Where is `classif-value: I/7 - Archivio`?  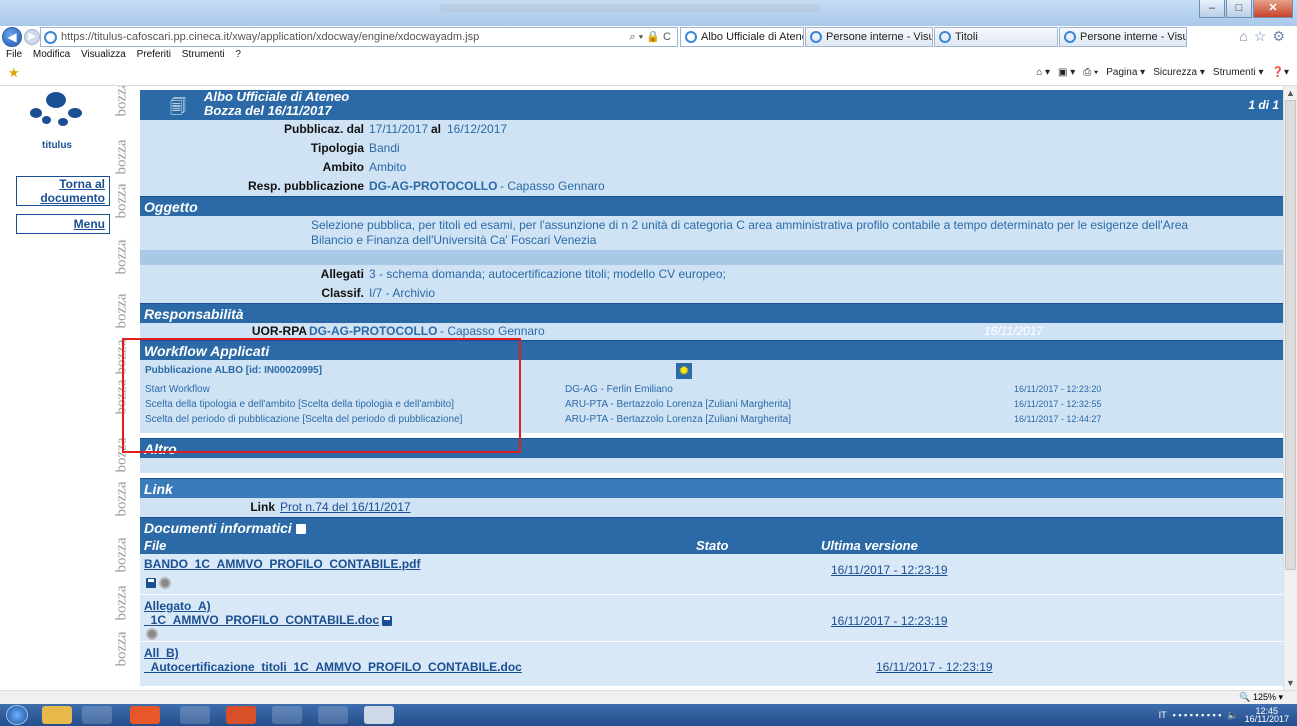
classif-value: I/7 - Archivio is located at coordinates (402, 293).